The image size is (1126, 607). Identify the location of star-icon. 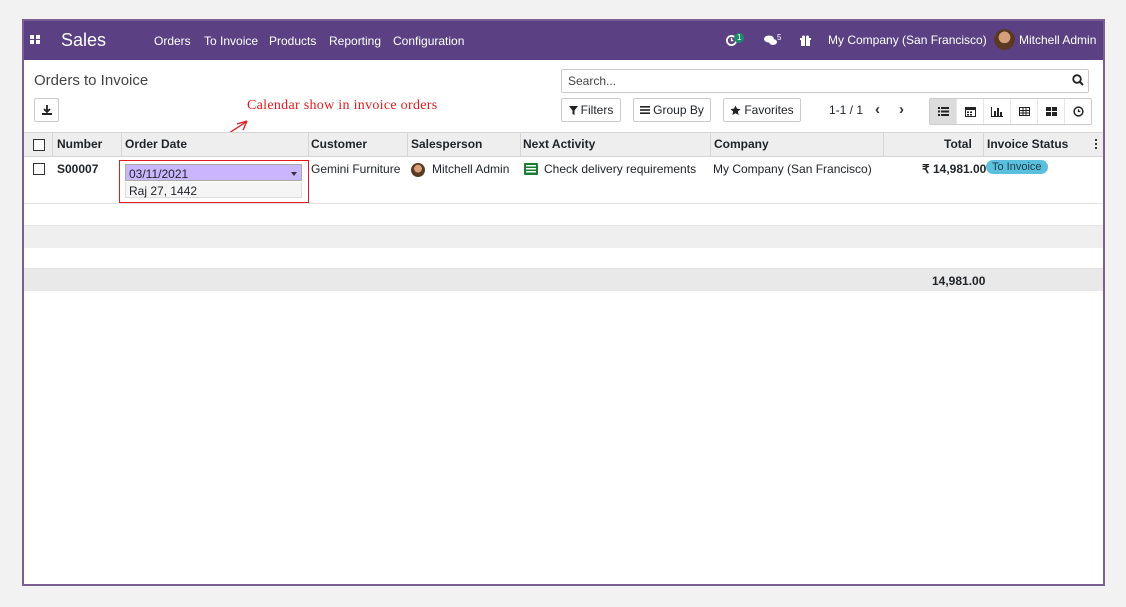
(735, 109).